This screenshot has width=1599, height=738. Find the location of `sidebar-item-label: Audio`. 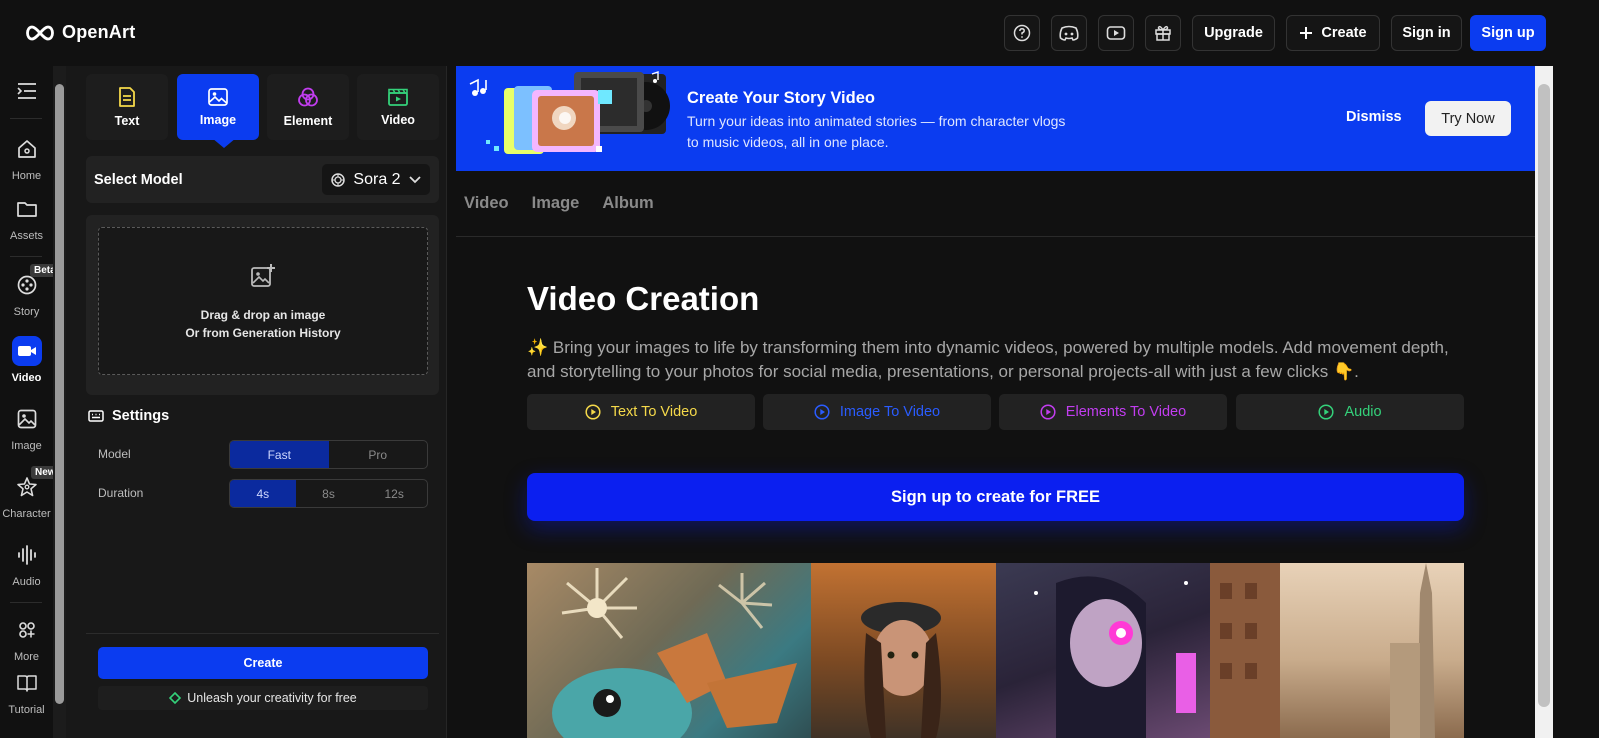

sidebar-item-label: Audio is located at coordinates (26, 582).